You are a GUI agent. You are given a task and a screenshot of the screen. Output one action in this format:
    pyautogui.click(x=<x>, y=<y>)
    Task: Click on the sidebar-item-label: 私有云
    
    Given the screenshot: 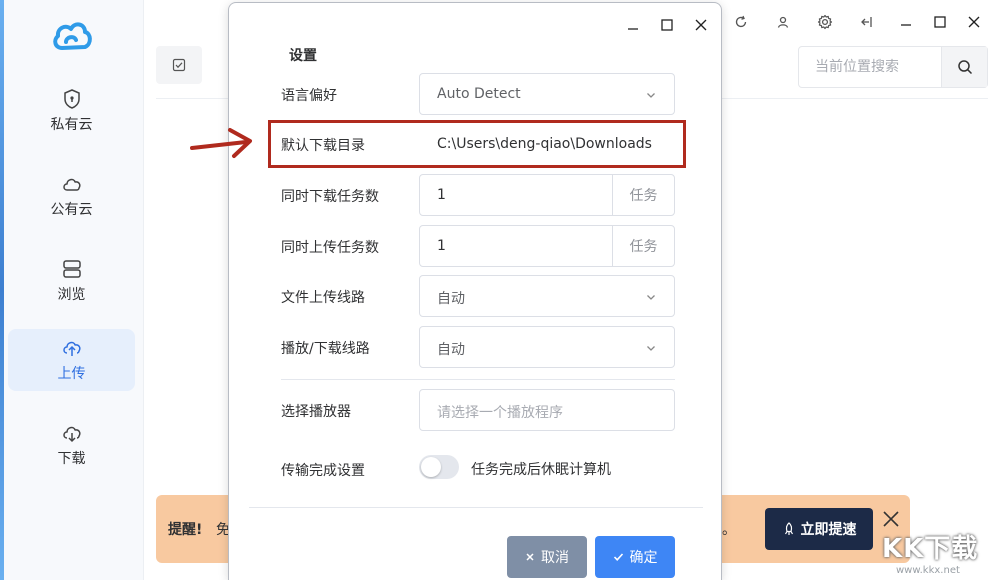 What is the action you would take?
    pyautogui.click(x=71, y=125)
    